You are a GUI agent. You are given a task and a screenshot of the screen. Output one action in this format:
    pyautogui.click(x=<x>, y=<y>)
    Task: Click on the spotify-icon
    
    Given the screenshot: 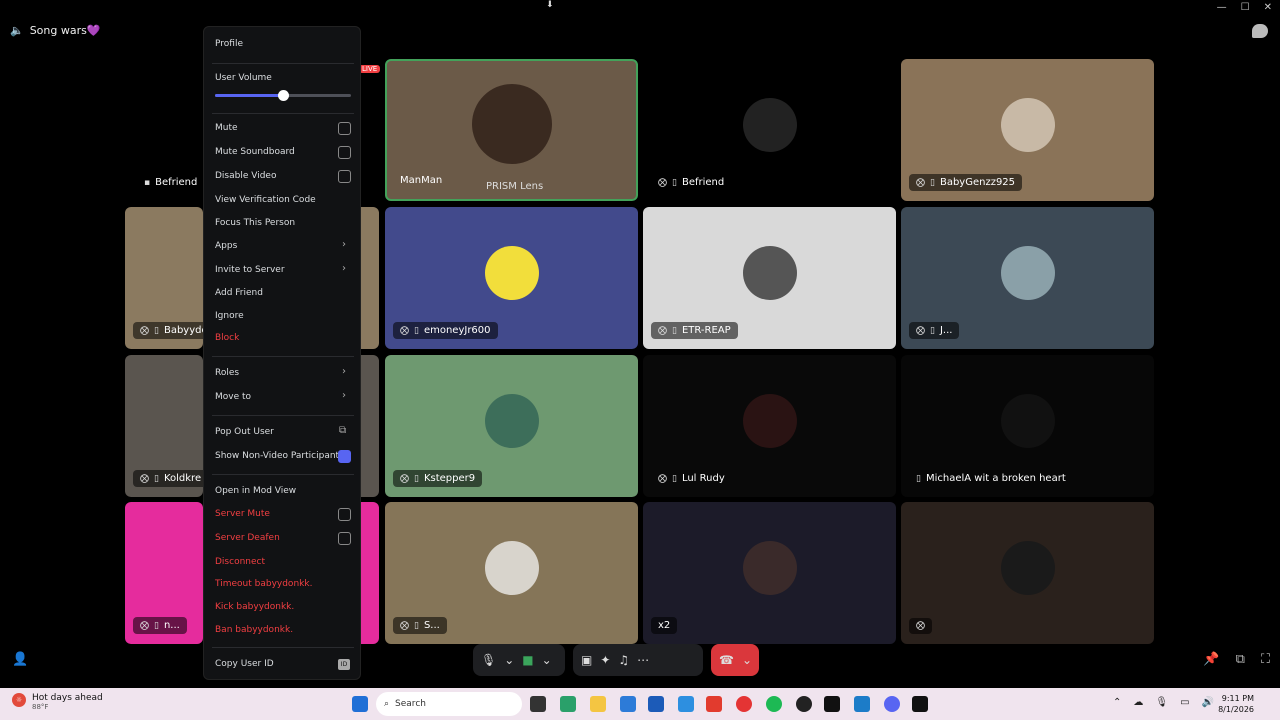 What is the action you would take?
    pyautogui.click(x=774, y=704)
    